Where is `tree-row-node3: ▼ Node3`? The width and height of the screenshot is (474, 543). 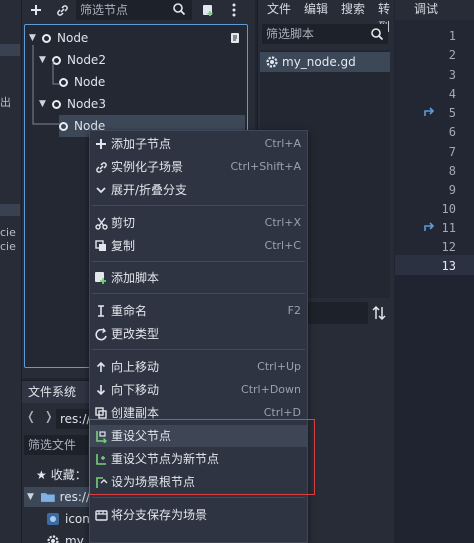 tree-row-node3: ▼ Node3 is located at coordinates (142, 104).